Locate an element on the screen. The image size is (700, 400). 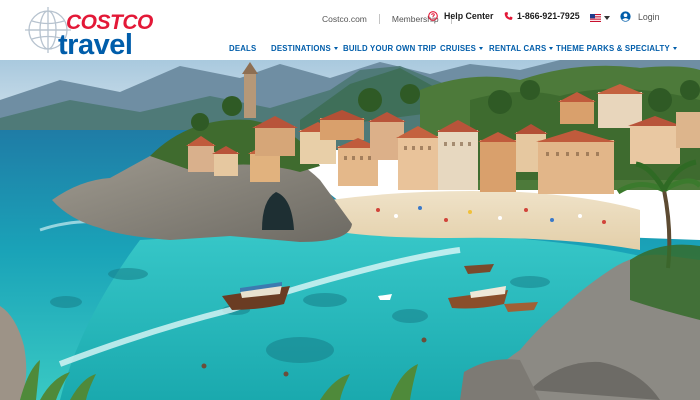
nav-cruises: CRUISES is located at coordinates (461, 48).